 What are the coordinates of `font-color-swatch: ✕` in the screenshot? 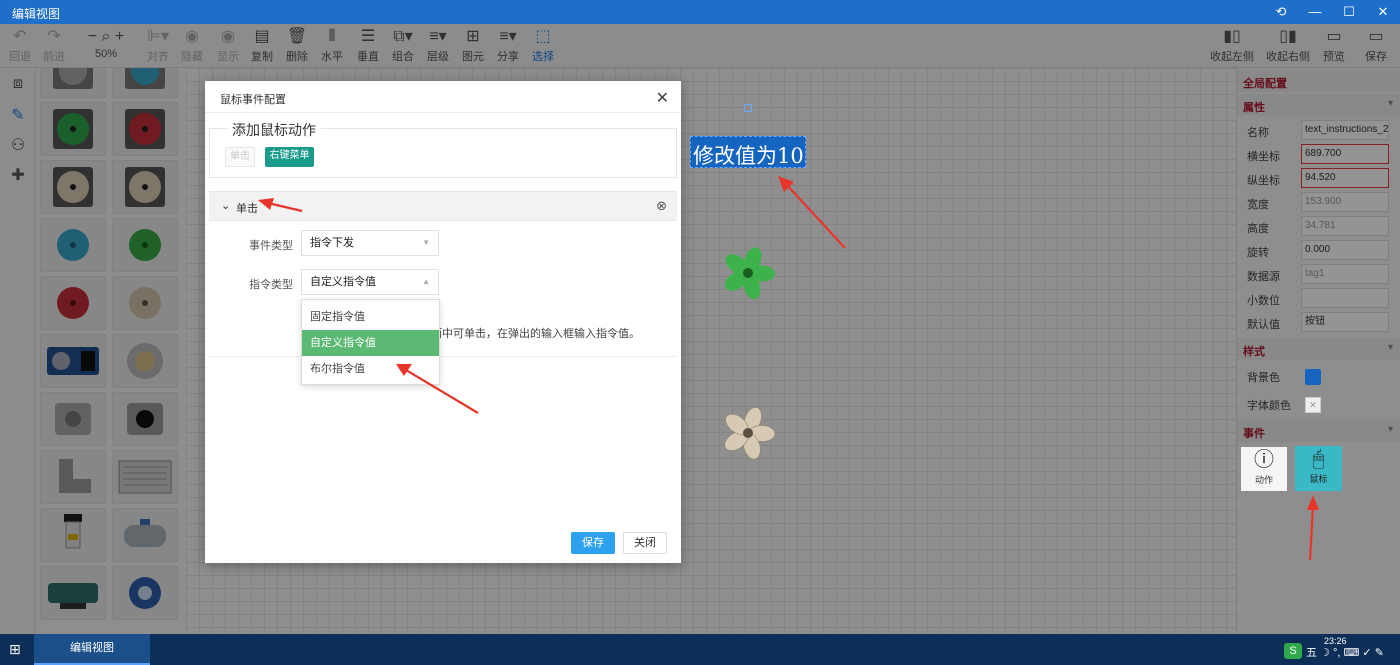 It's located at (1313, 405).